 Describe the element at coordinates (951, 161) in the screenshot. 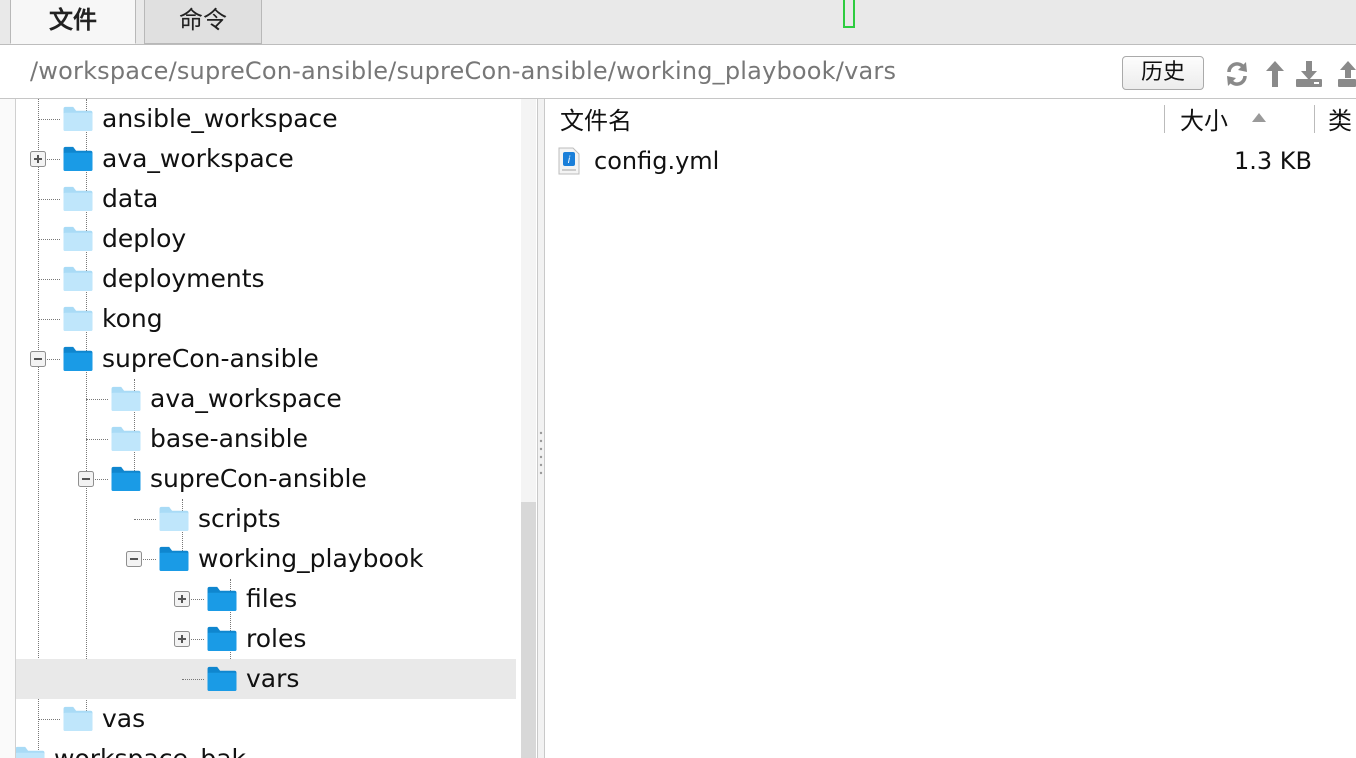

I see `file-row: i config.yml 1.3 KB` at that location.